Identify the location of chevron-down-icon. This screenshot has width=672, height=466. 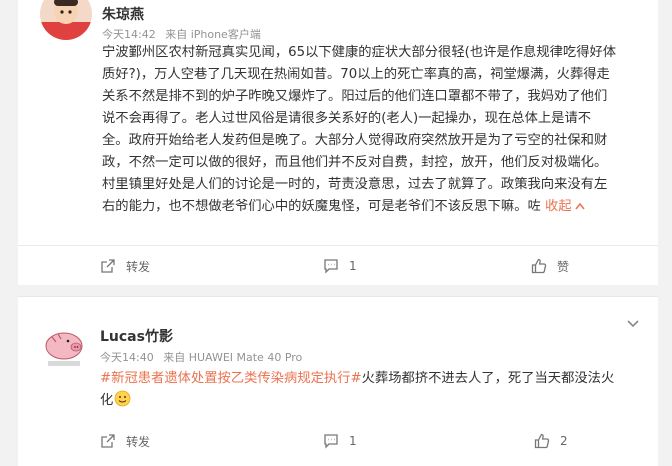
(633, 324).